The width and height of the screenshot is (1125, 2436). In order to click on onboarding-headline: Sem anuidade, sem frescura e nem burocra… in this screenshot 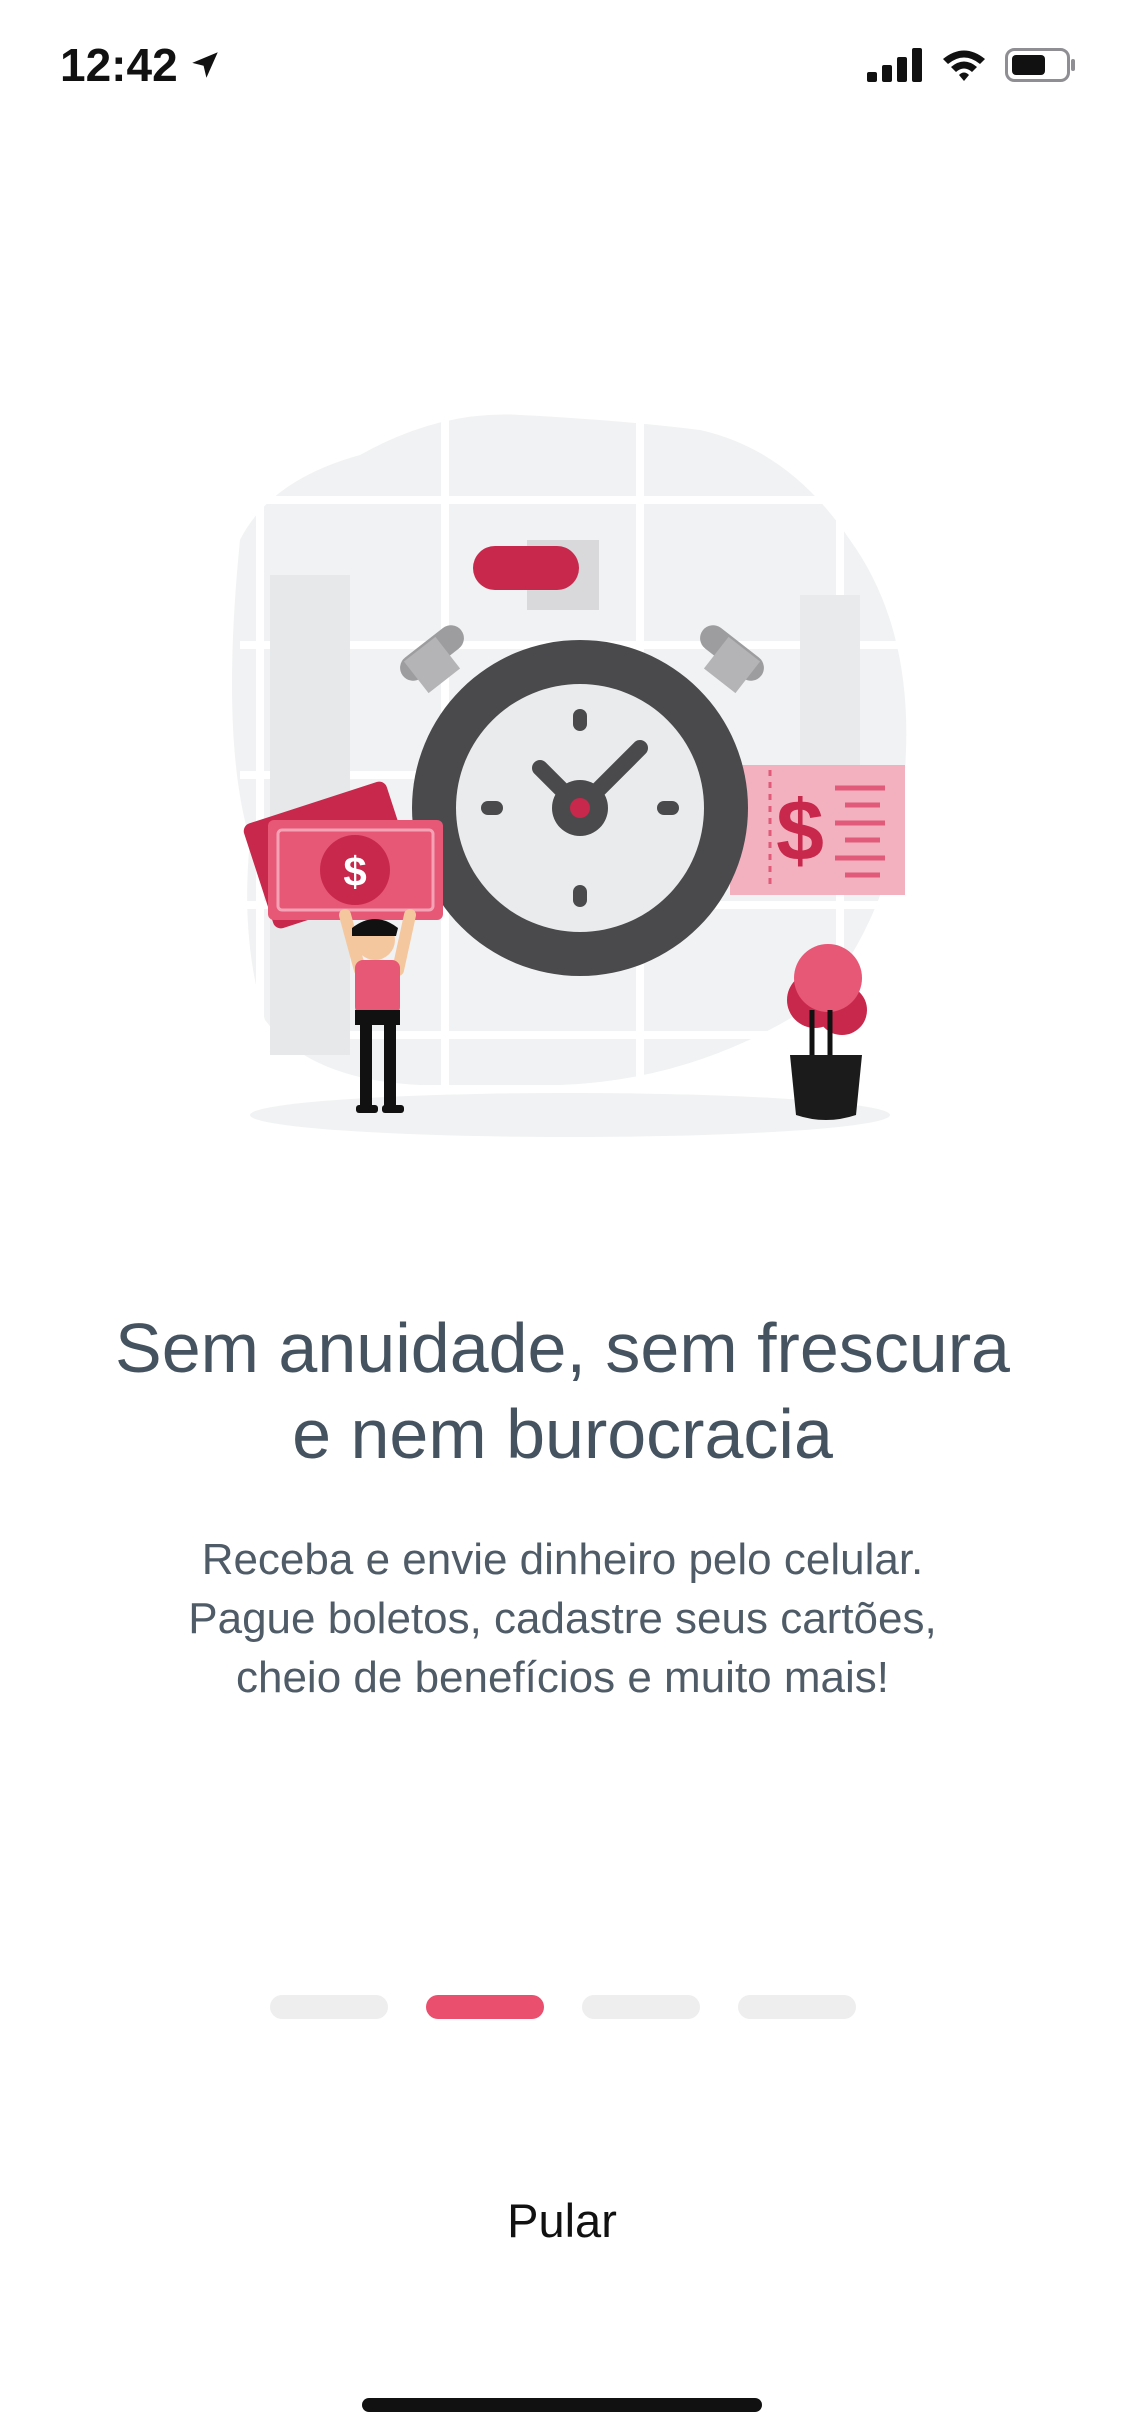, I will do `click(562, 1391)`.